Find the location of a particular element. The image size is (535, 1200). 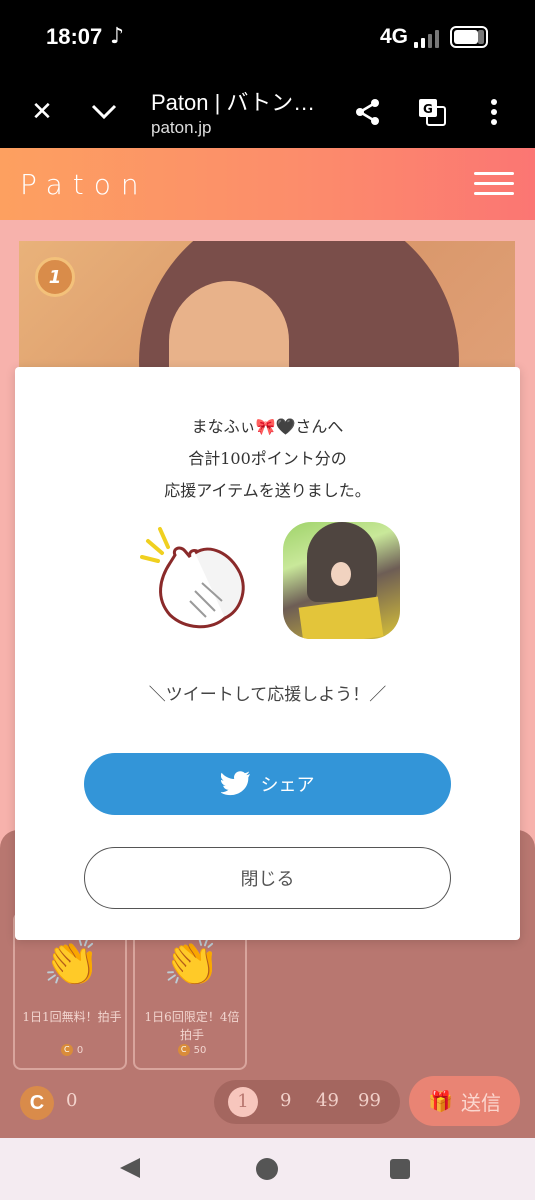

quantity-selector: 1 9 49 99 is located at coordinates (307, 1102).